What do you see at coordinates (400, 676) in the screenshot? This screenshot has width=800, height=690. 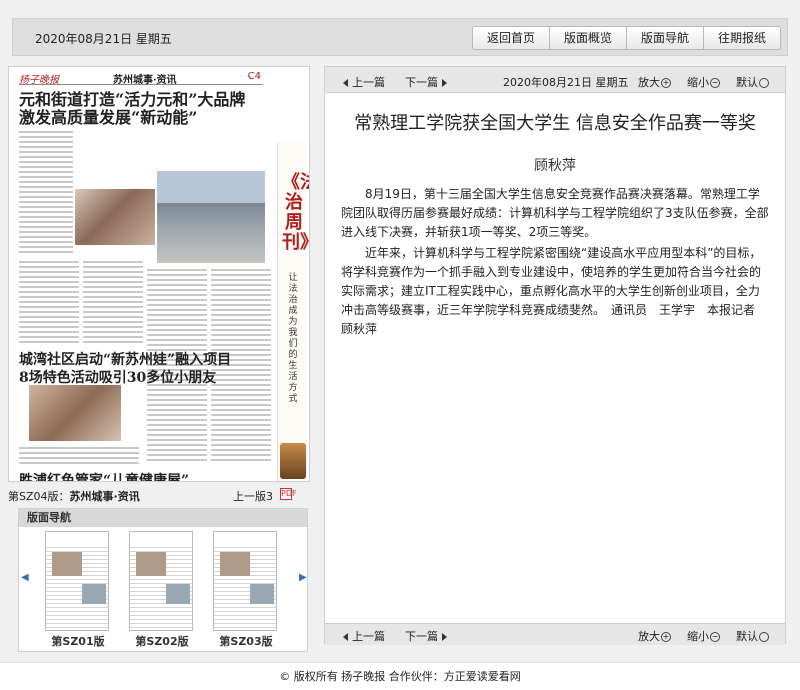 I see `footer: © 版权所有 扬子晚报 合作伙伴：方正爱读爱看网` at bounding box center [400, 676].